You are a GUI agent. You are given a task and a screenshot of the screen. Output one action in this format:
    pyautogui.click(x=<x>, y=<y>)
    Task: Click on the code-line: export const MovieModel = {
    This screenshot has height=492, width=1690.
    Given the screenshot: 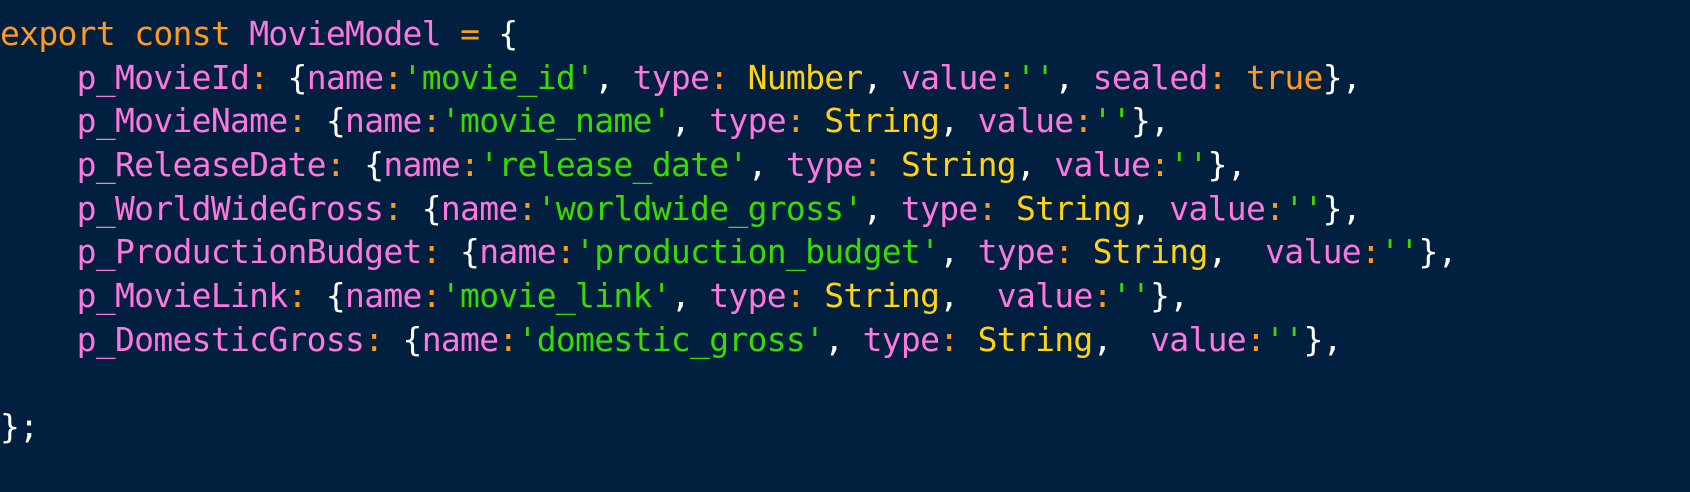 What is the action you would take?
    pyautogui.click(x=728, y=34)
    